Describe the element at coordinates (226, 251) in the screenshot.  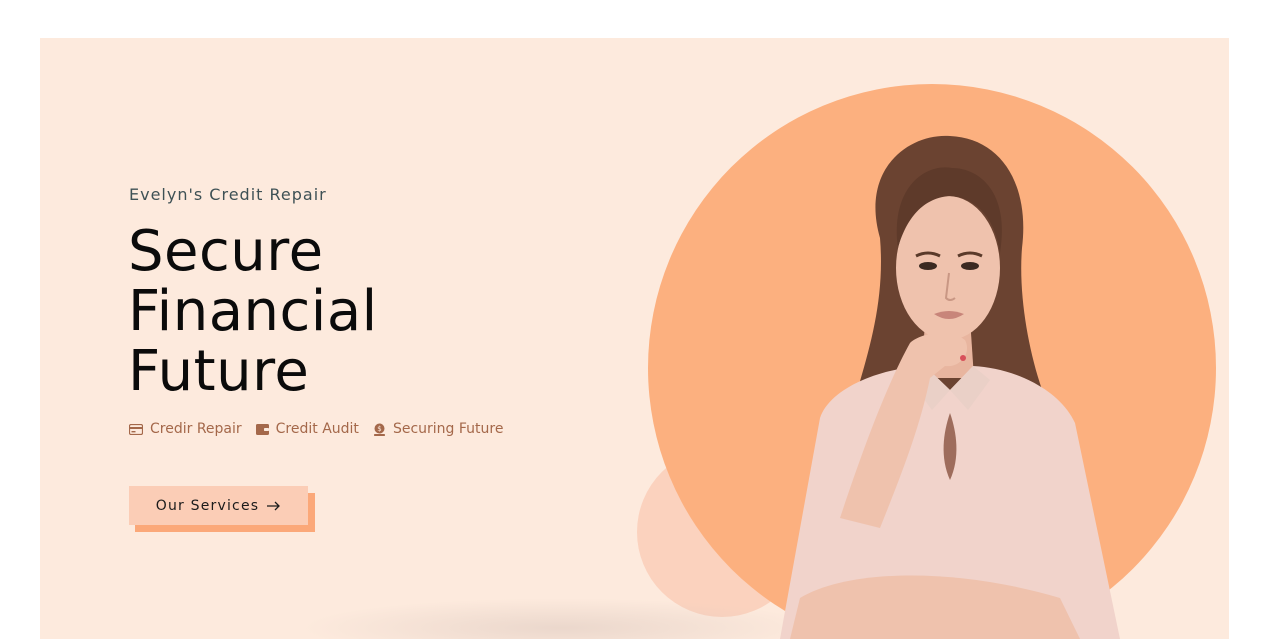
I see `headline-line-1: Secure` at that location.